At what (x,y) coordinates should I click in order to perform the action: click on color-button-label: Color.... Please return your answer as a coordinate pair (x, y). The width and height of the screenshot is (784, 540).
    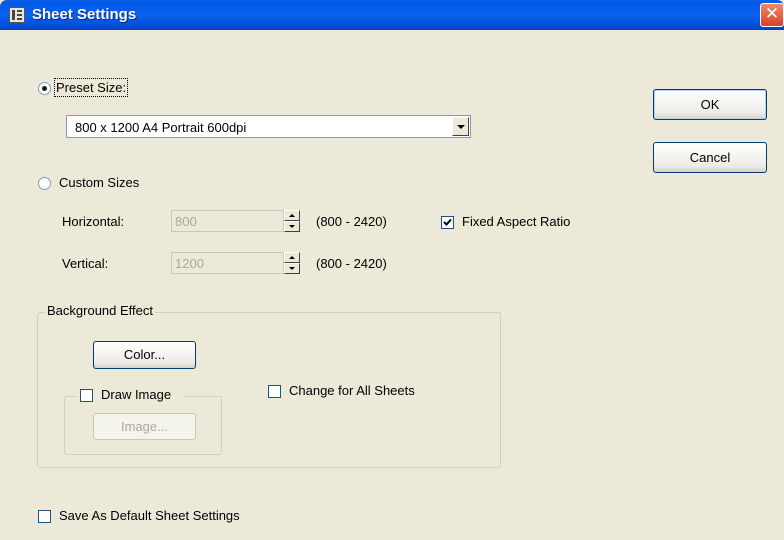
    Looking at the image, I should click on (144, 354).